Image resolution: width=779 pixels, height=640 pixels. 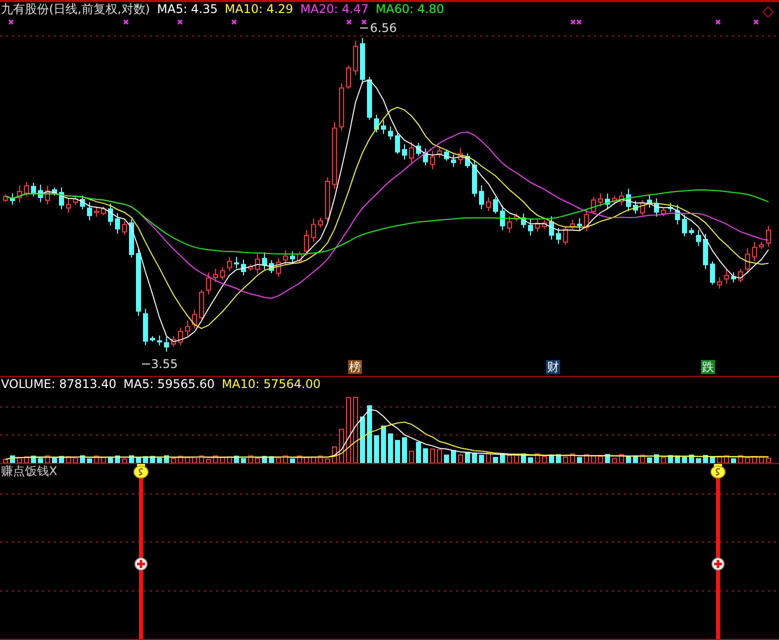 What do you see at coordinates (553, 367) in the screenshot?
I see `event-tag: 财` at bounding box center [553, 367].